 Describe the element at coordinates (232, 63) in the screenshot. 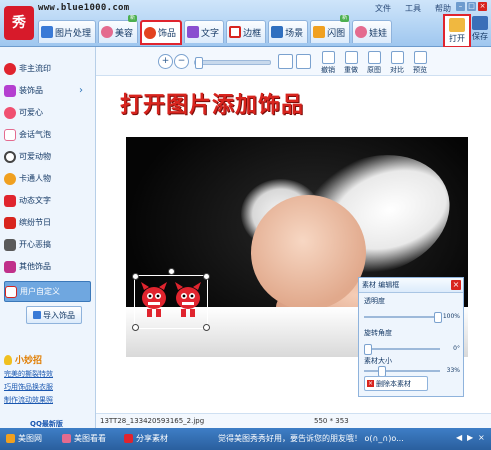

I see `zoom-slider` at that location.